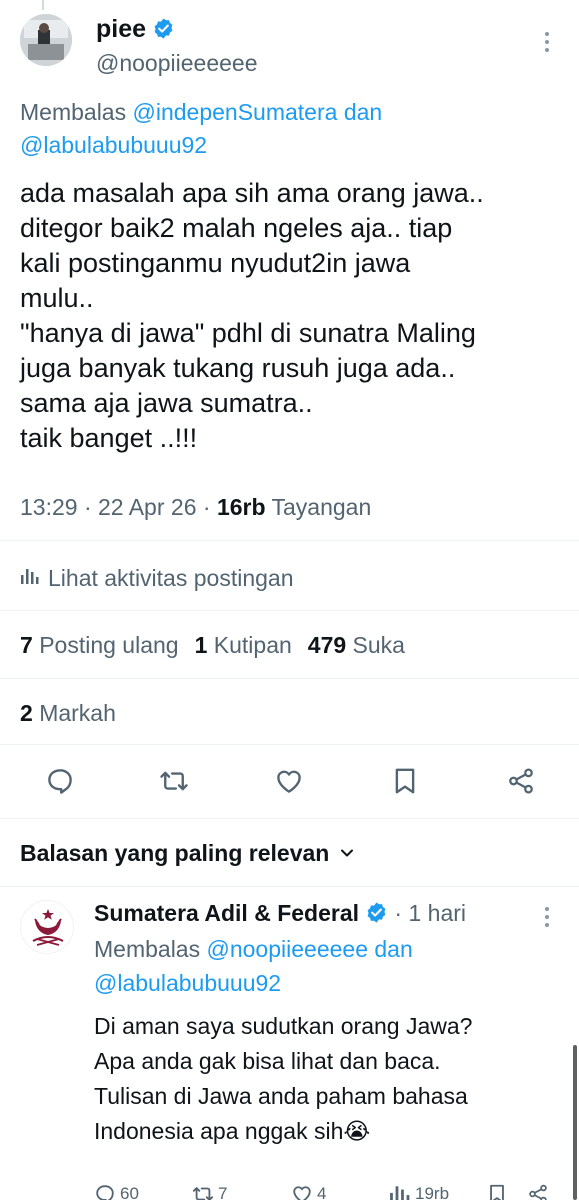 Image resolution: width=579 pixels, height=1200 pixels. I want to click on mention-link: @noopiieeeeee, so click(287, 949).